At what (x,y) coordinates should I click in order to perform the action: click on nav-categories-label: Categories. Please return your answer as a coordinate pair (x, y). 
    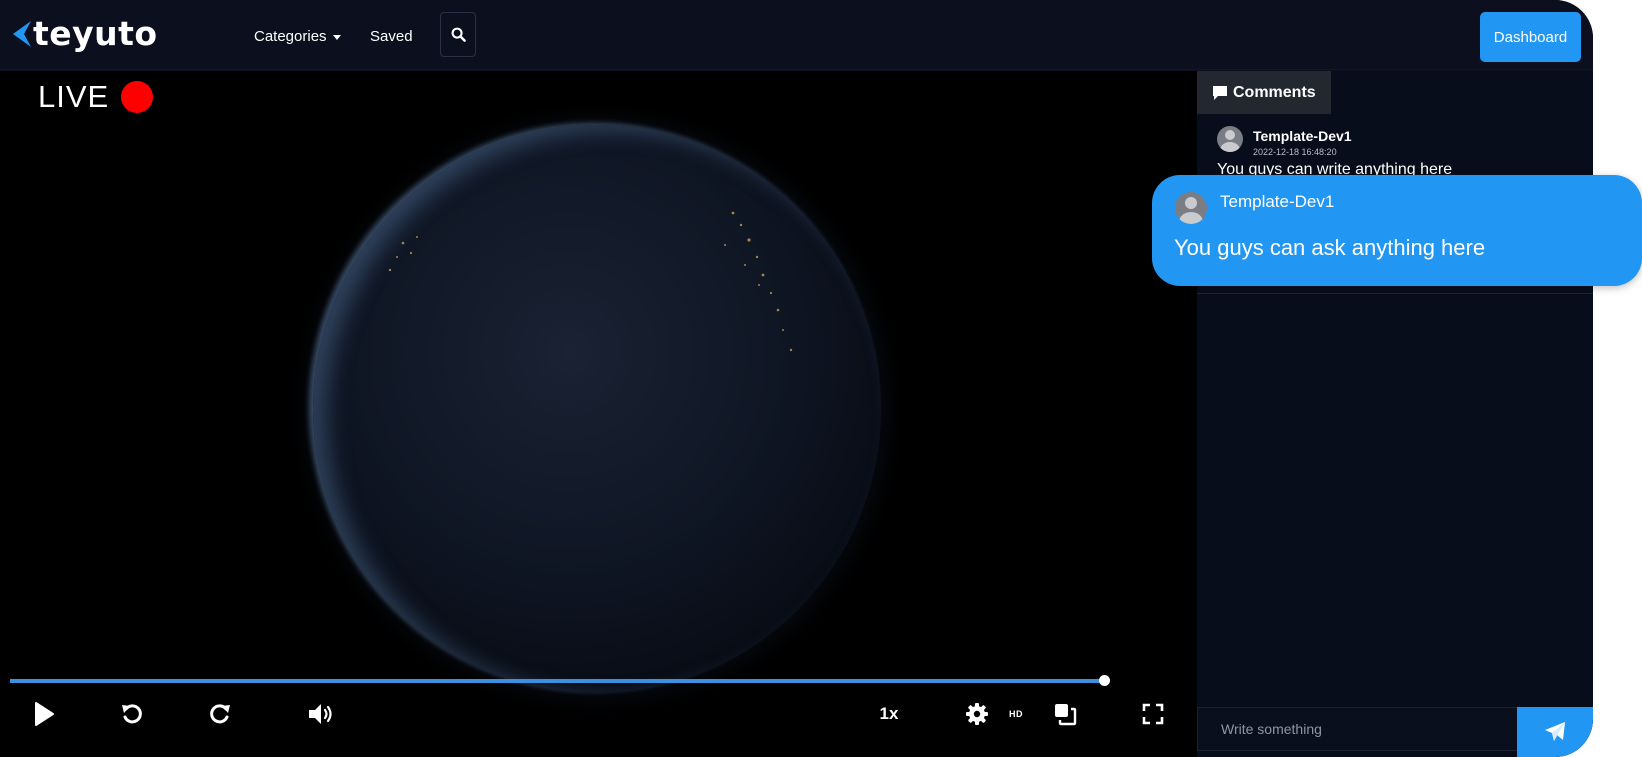
    Looking at the image, I should click on (290, 36).